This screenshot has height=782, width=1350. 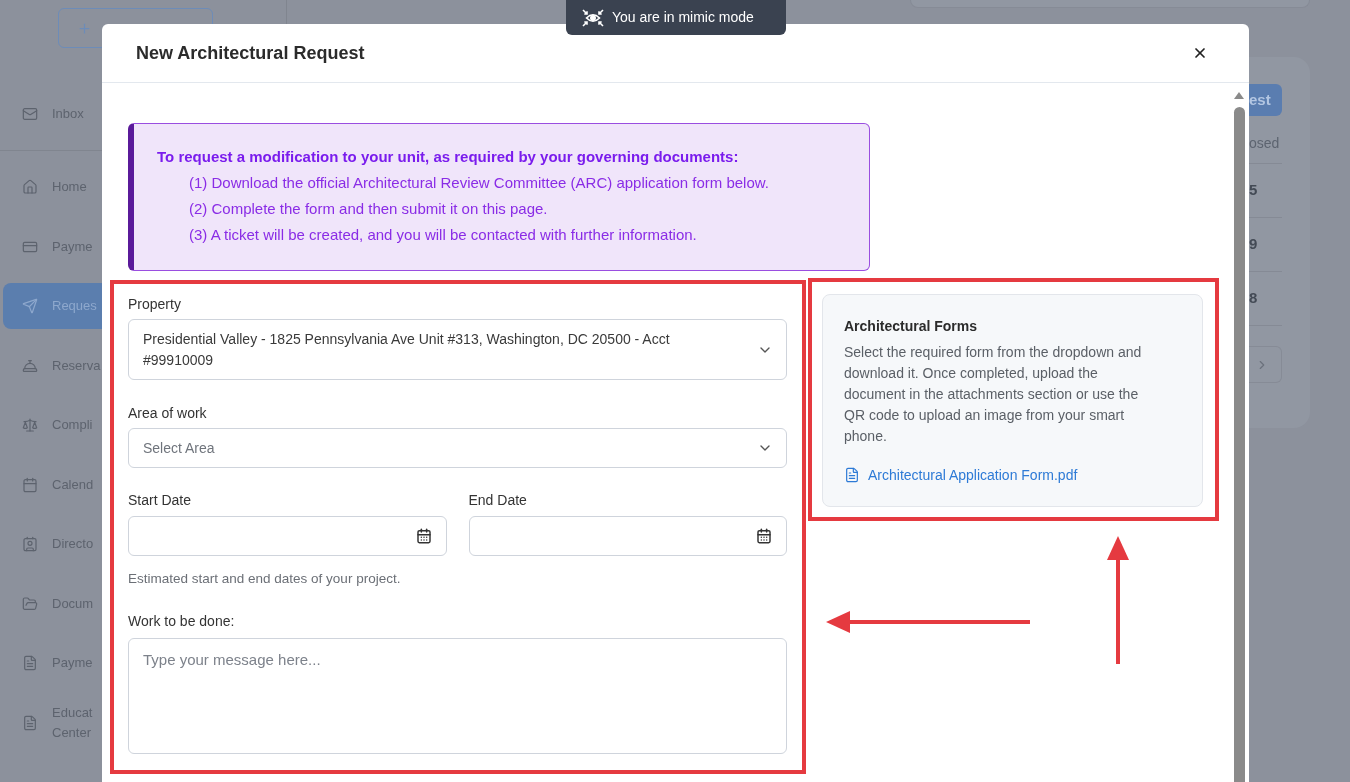 What do you see at coordinates (30, 365) in the screenshot?
I see `bell-icon` at bounding box center [30, 365].